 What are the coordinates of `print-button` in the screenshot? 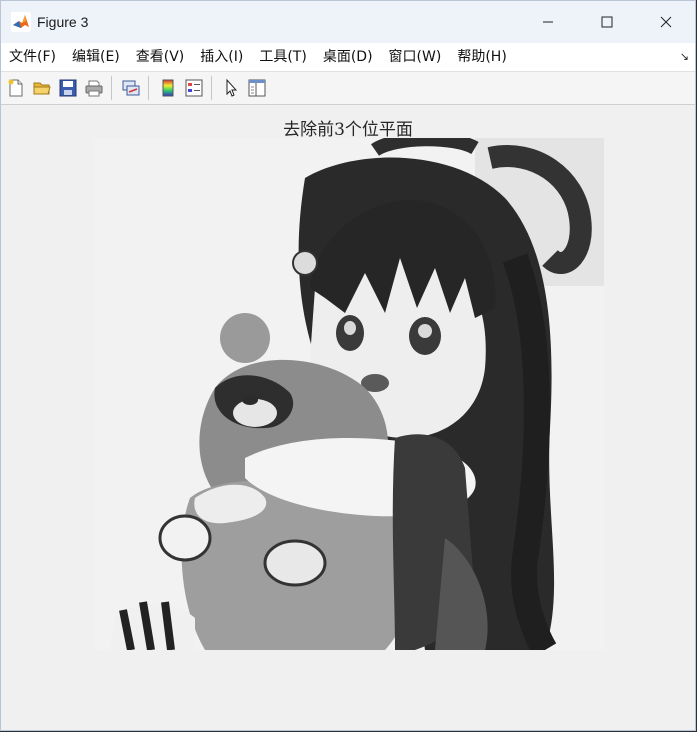 It's located at (94, 88).